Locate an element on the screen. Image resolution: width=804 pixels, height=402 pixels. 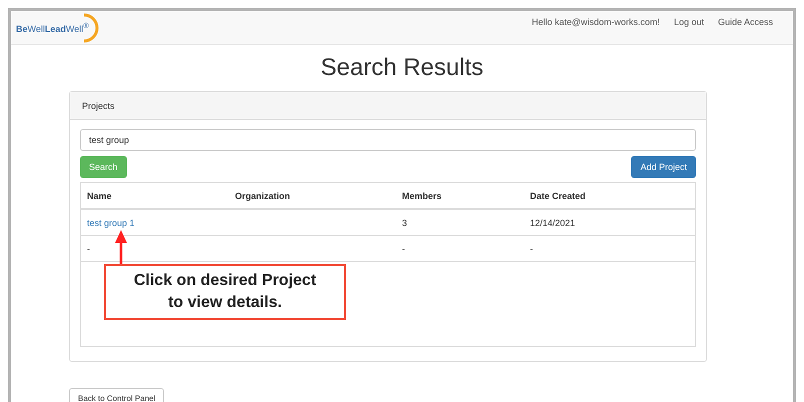
table-cell: 3 is located at coordinates (405, 223).